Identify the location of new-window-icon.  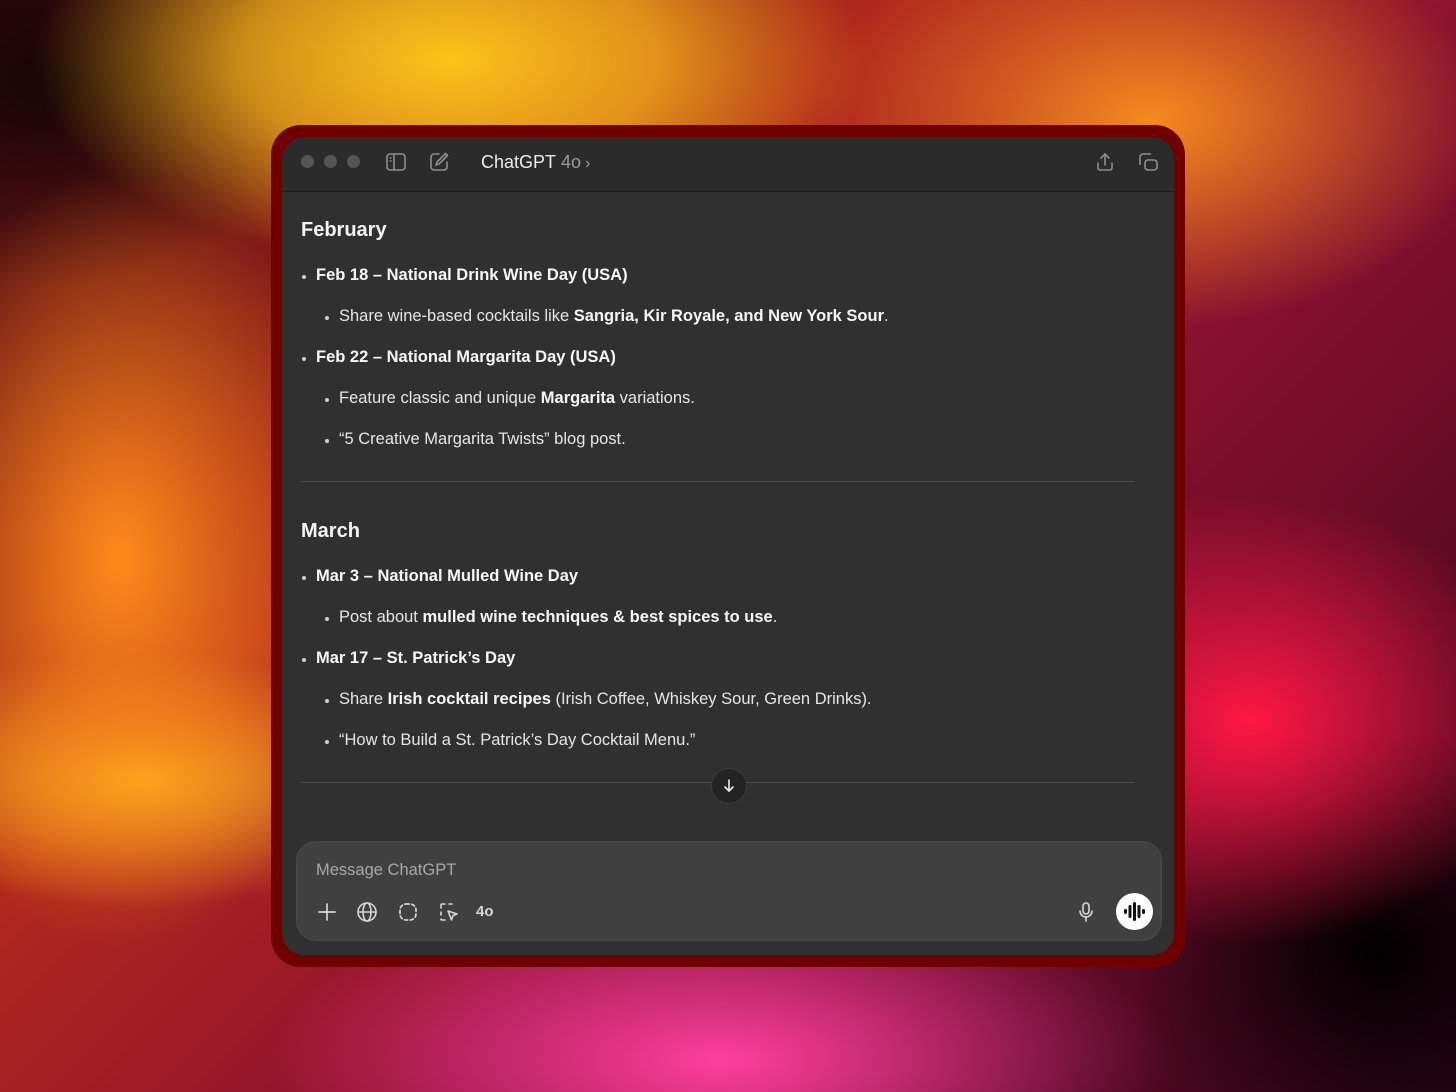
(1148, 162).